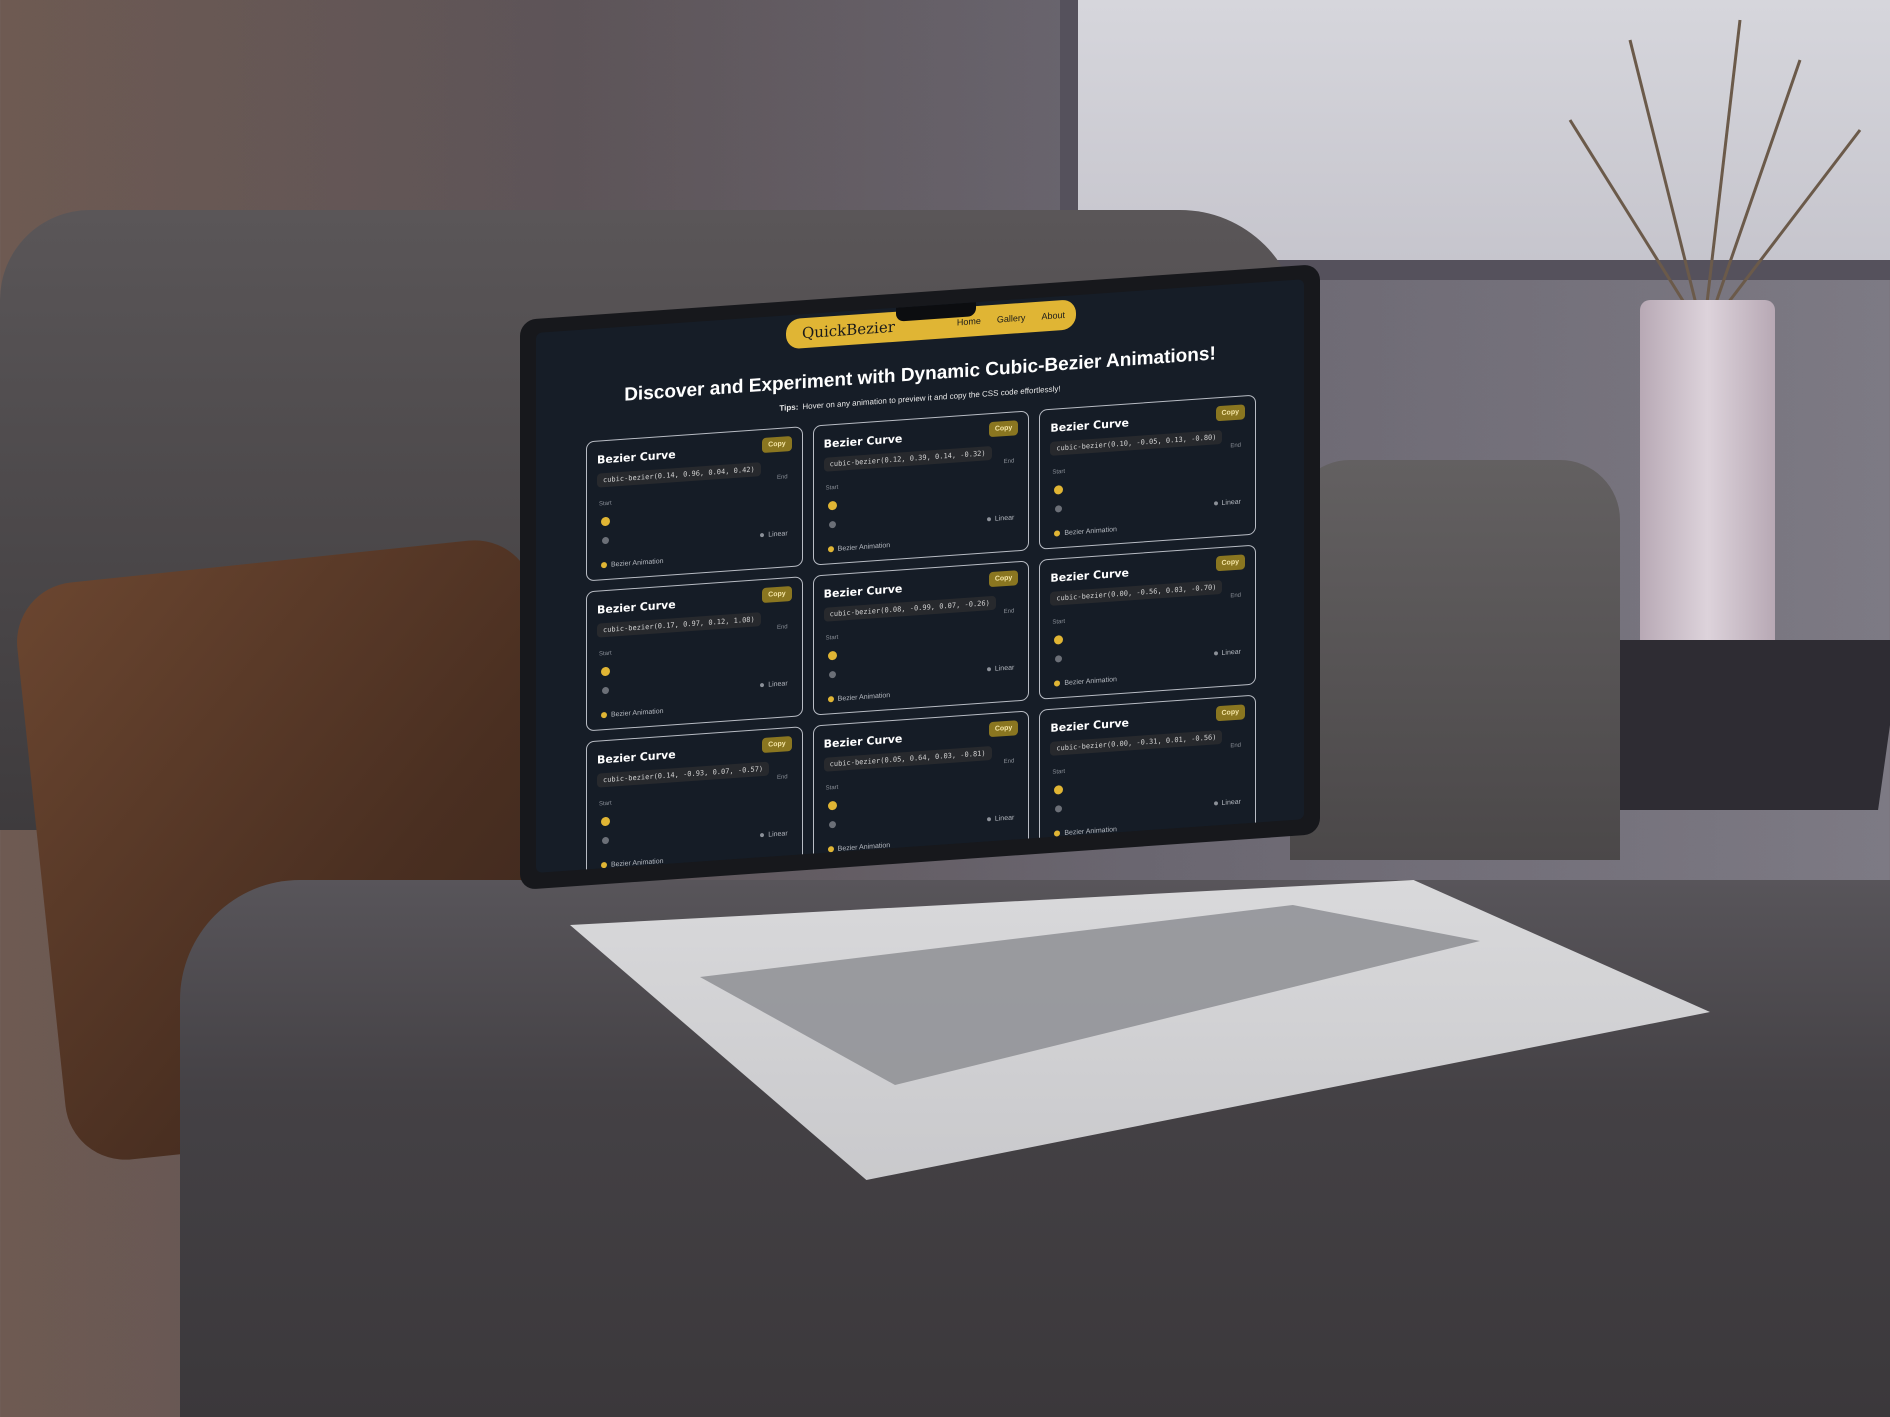 The image size is (1890, 1417). What do you see at coordinates (1011, 319) in the screenshot?
I see `nav-link-gallery: Gallery` at bounding box center [1011, 319].